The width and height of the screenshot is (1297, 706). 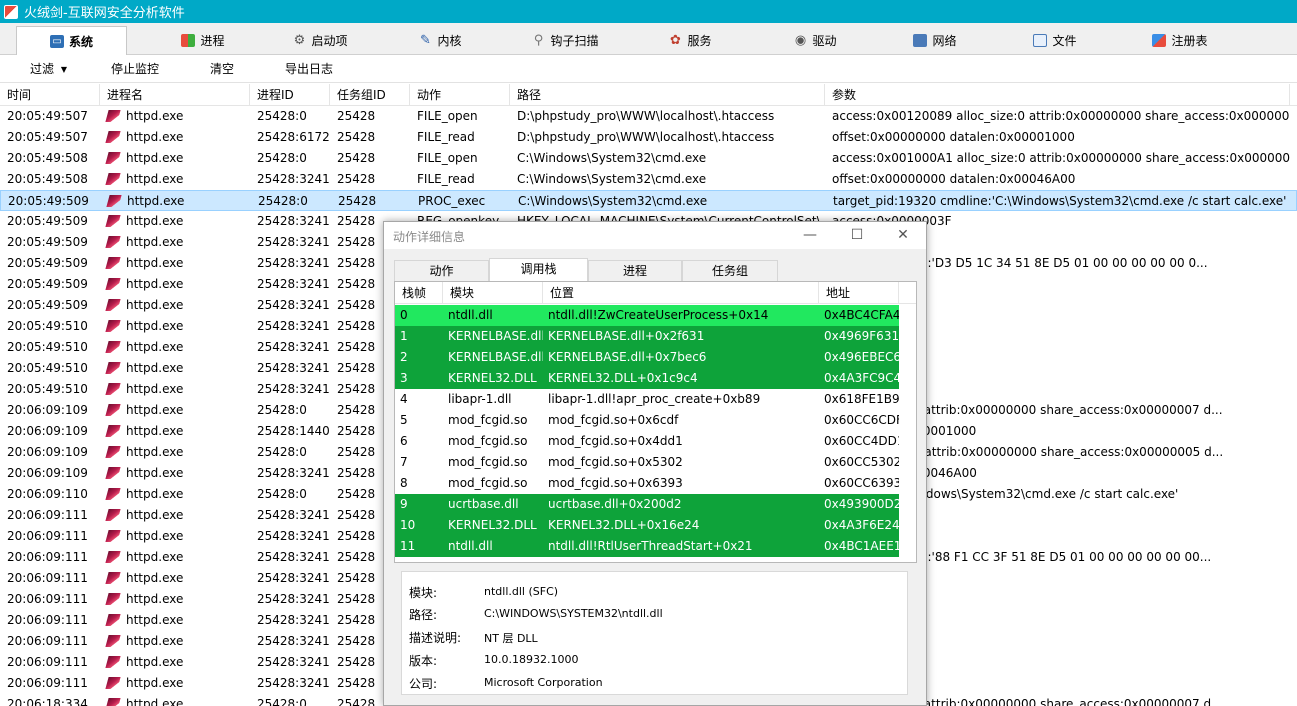 I want to click on cell-text: 20:05:49:510, so click(x=47, y=326).